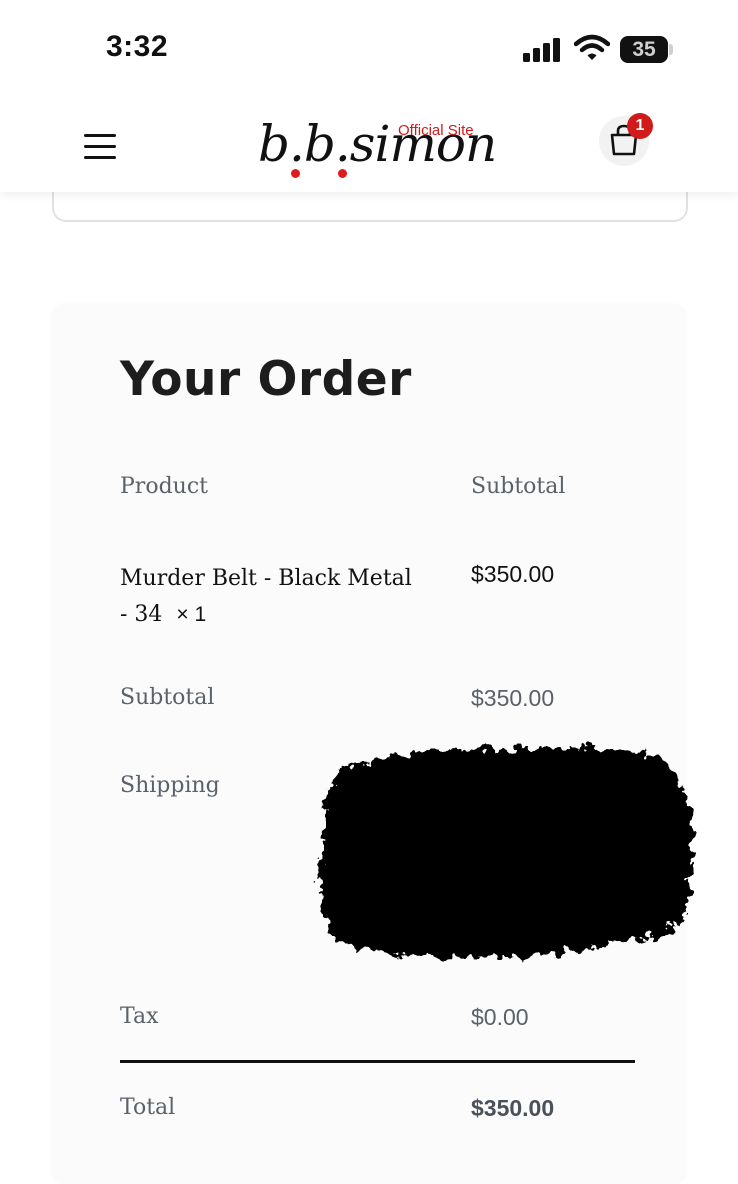  What do you see at coordinates (500, 1017) in the screenshot?
I see `tax-value: $0.00` at bounding box center [500, 1017].